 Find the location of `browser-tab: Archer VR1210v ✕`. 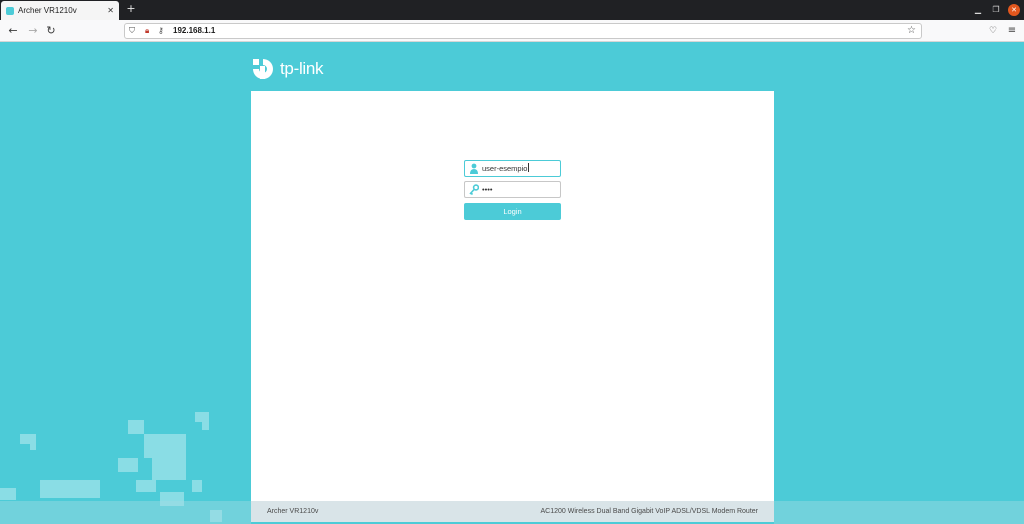

browser-tab: Archer VR1210v ✕ is located at coordinates (60, 10).